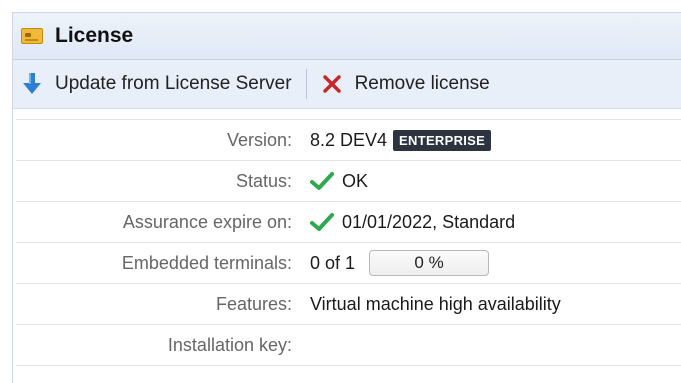  I want to click on license-card-icon, so click(32, 36).